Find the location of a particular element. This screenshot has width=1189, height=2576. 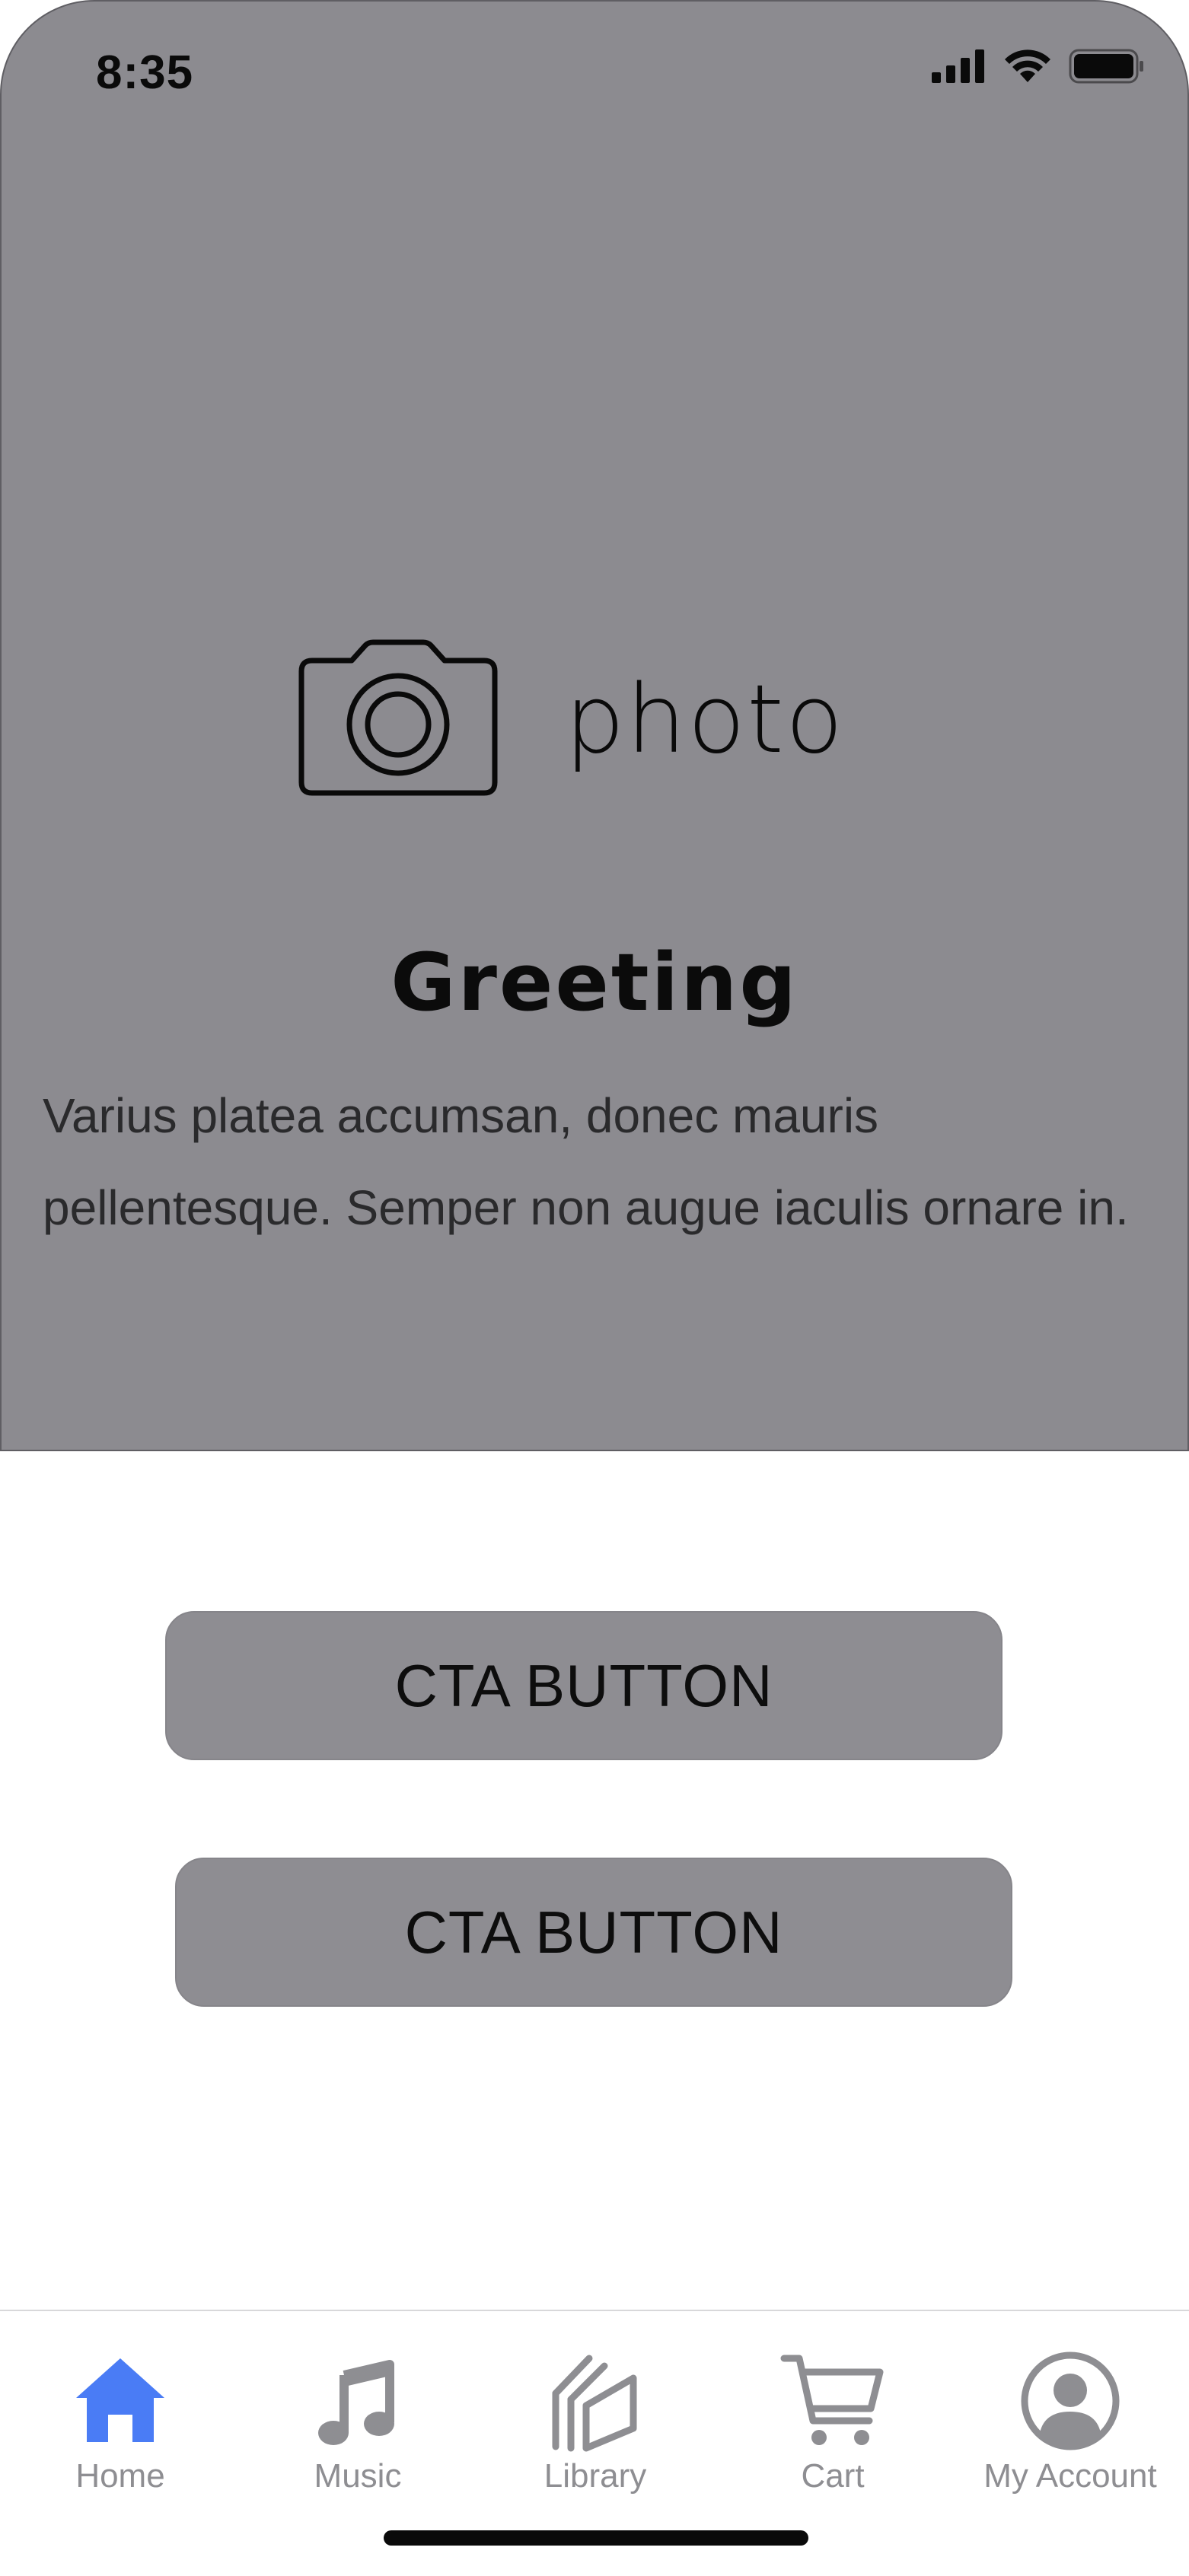

battery-icon is located at coordinates (1107, 68).